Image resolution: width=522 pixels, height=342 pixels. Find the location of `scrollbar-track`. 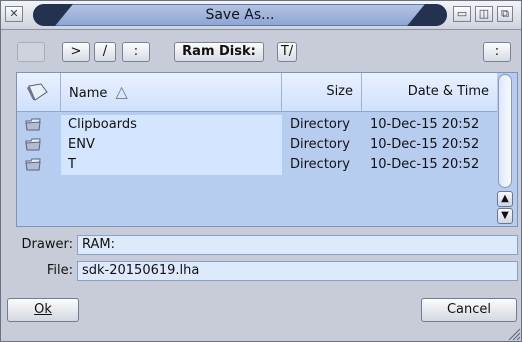

scrollbar-track is located at coordinates (505, 131).